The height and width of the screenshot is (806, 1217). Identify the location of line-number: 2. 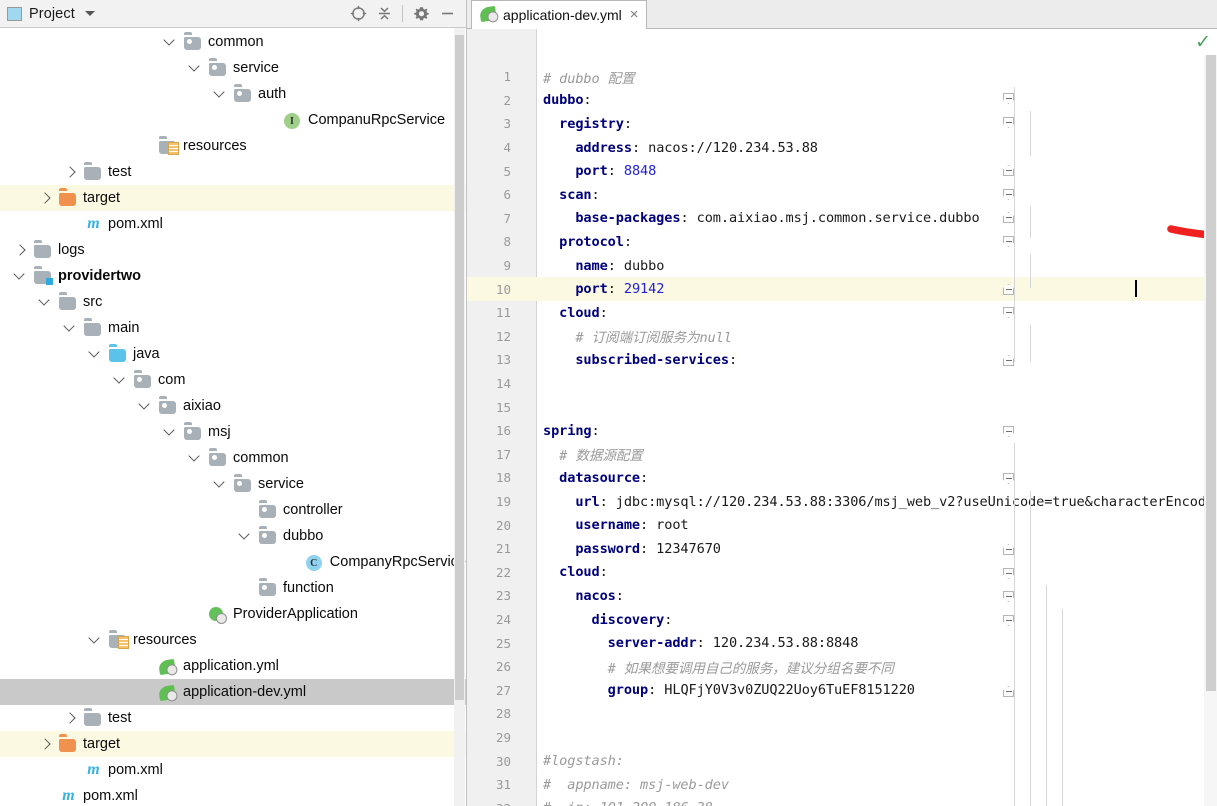
(507, 100).